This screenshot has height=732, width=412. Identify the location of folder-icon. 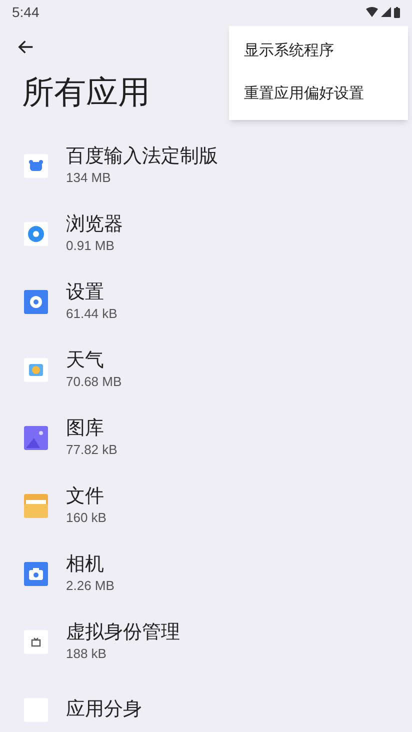
(36, 506).